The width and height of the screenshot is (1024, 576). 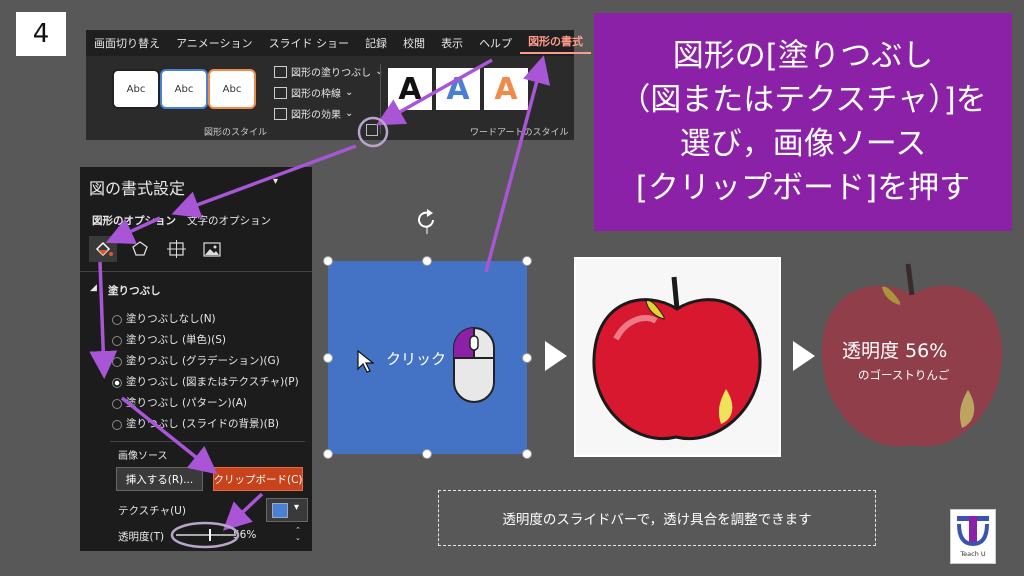 What do you see at coordinates (973, 531) in the screenshot?
I see `logo-mark-icon` at bounding box center [973, 531].